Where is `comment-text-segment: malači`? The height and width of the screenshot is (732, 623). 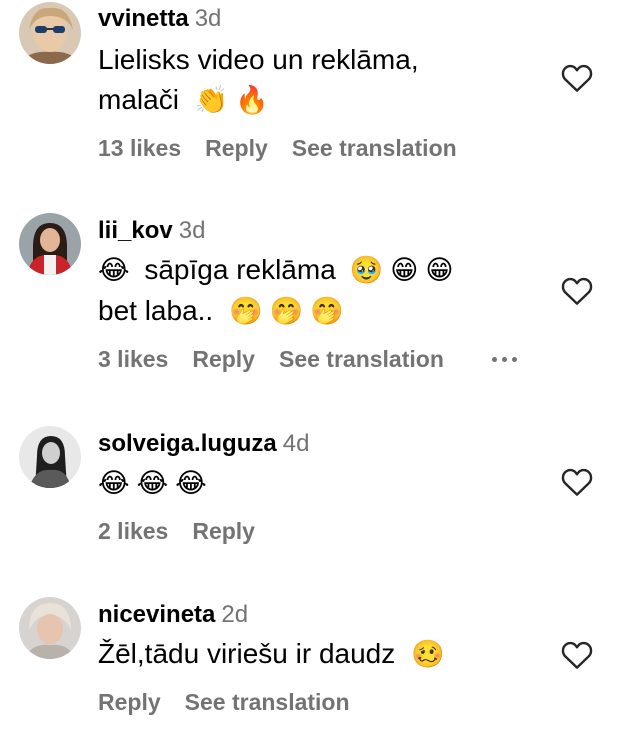 comment-text-segment: malači is located at coordinates (138, 99).